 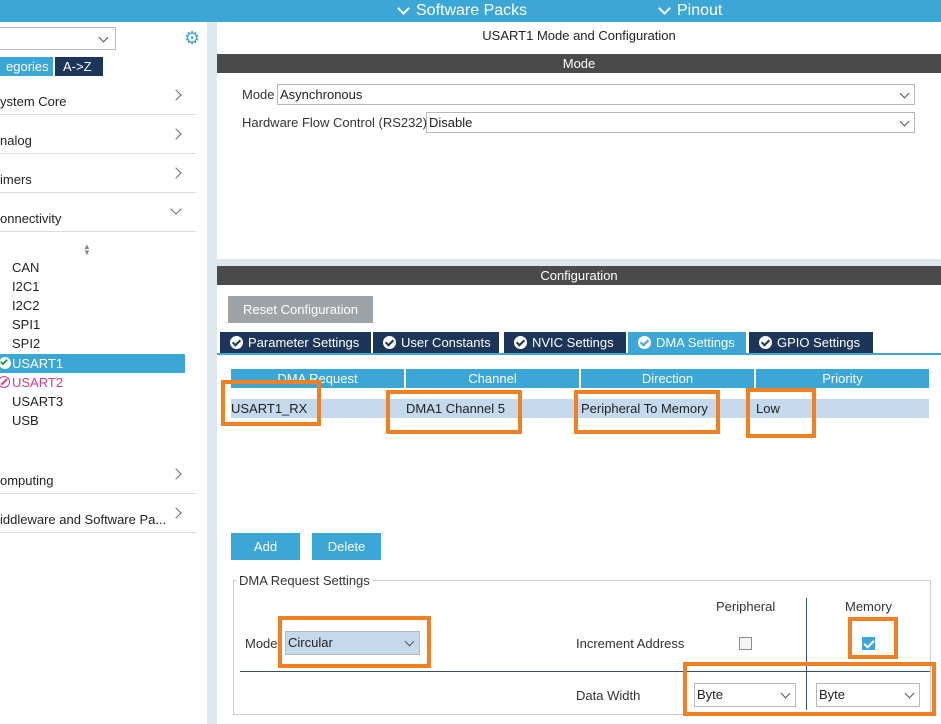 I want to click on peripheral-label: USB, so click(x=25, y=420).